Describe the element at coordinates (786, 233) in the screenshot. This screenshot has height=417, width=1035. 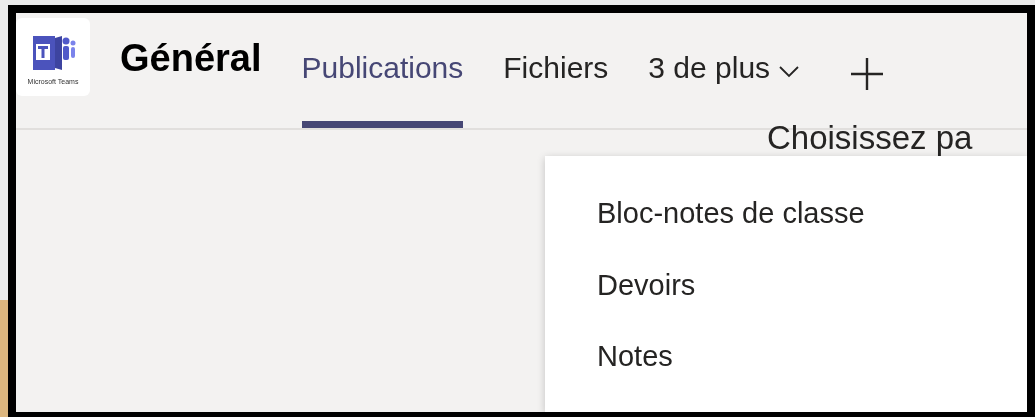
I see `menu-item: Bloc-notes de classe` at that location.